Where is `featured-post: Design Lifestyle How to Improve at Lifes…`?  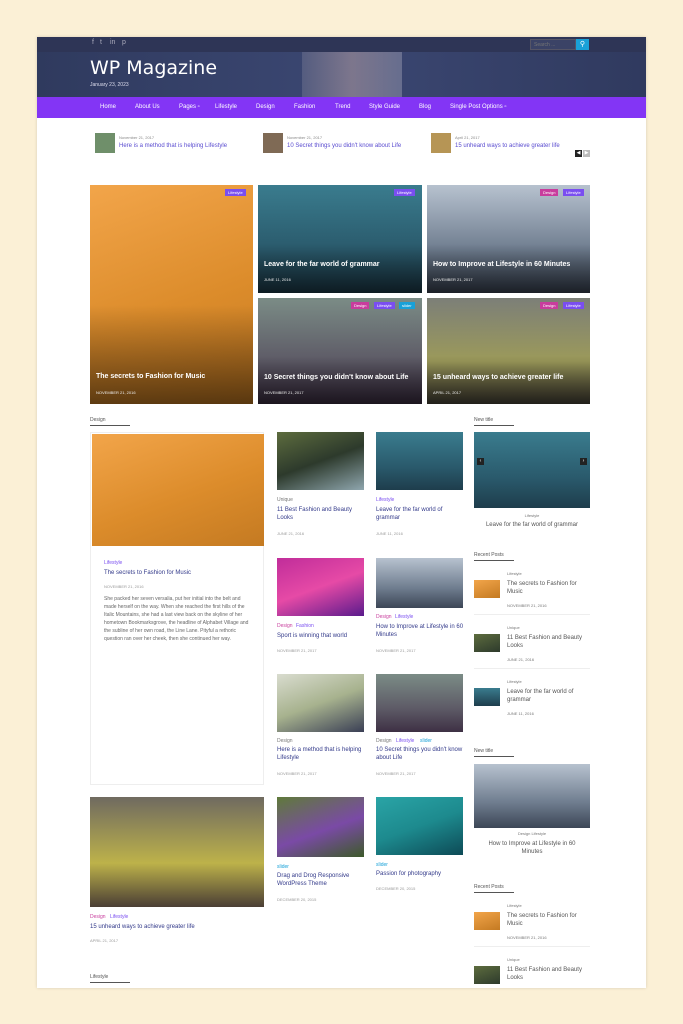
featured-post: Design Lifestyle How to Improve at Lifes… is located at coordinates (508, 239).